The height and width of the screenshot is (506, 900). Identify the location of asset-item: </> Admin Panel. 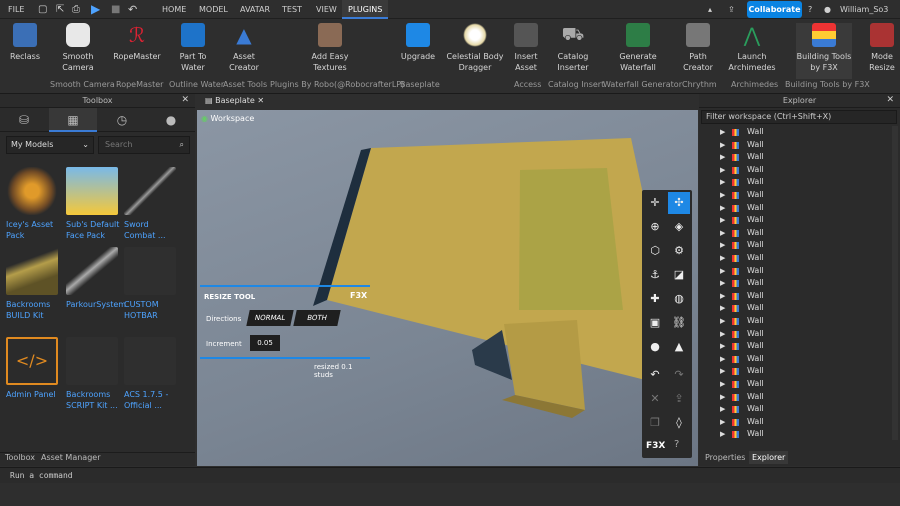
(34, 368).